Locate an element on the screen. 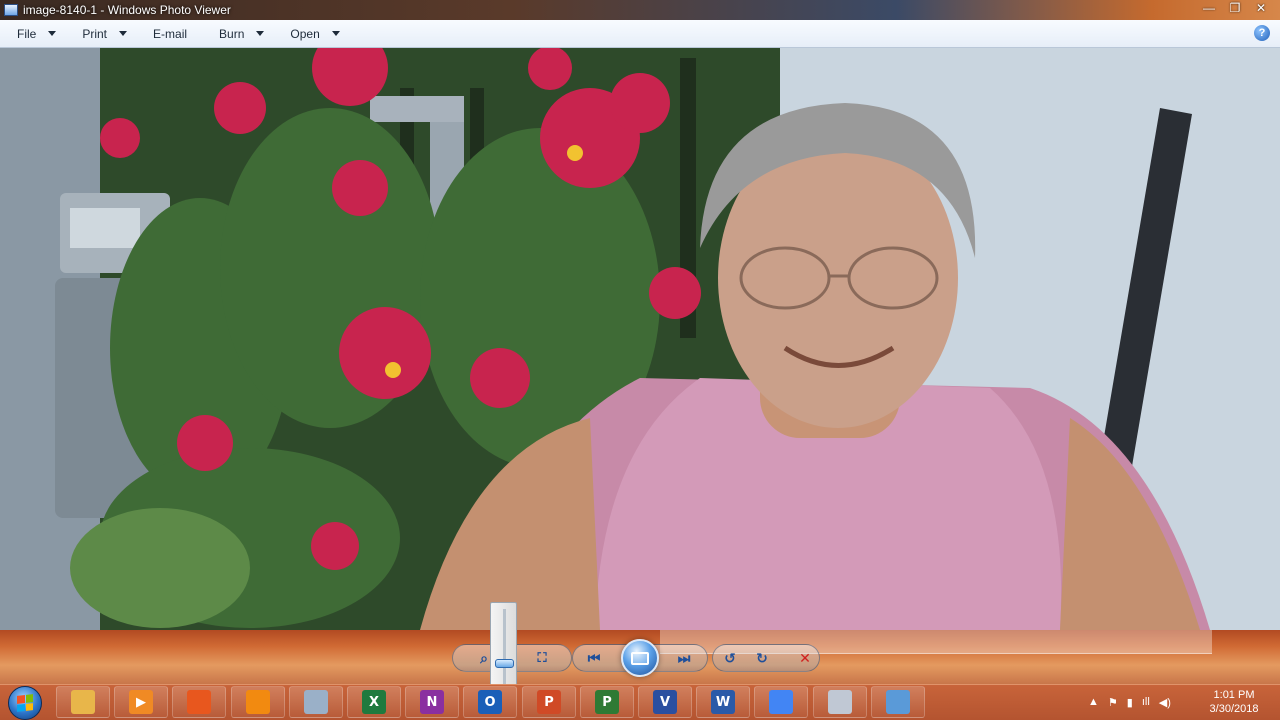  slideshow-icon is located at coordinates (640, 658).